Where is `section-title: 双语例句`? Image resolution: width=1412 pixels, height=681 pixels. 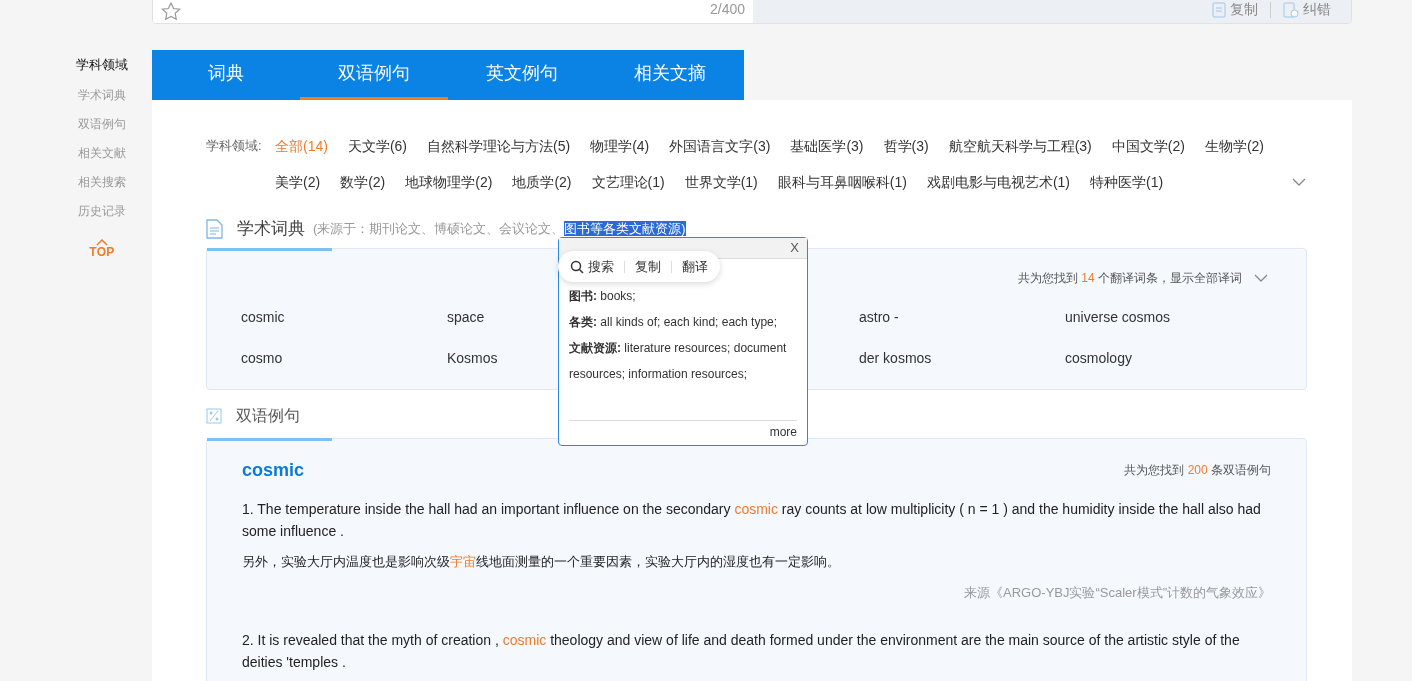
section-title: 双语例句 is located at coordinates (268, 415).